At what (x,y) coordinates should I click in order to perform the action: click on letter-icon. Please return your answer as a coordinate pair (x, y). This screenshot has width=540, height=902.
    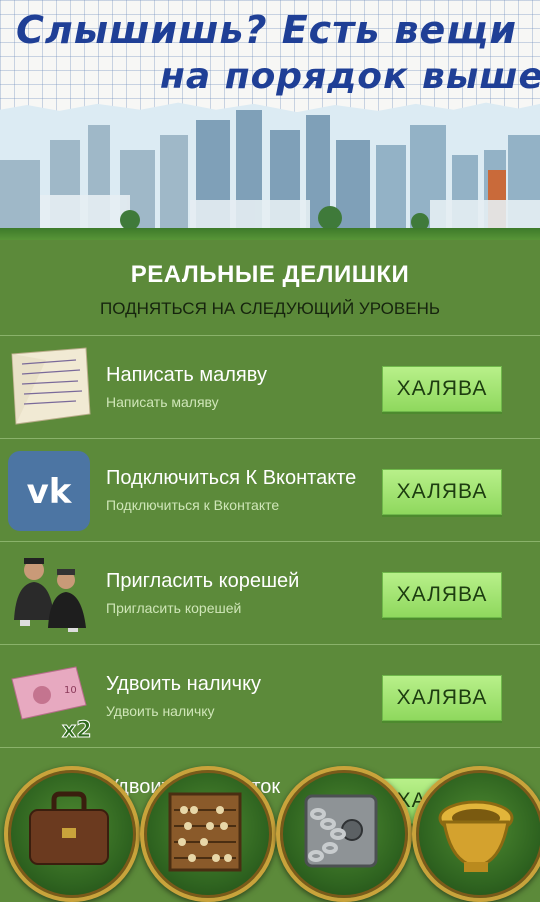
    Looking at the image, I should click on (51, 386).